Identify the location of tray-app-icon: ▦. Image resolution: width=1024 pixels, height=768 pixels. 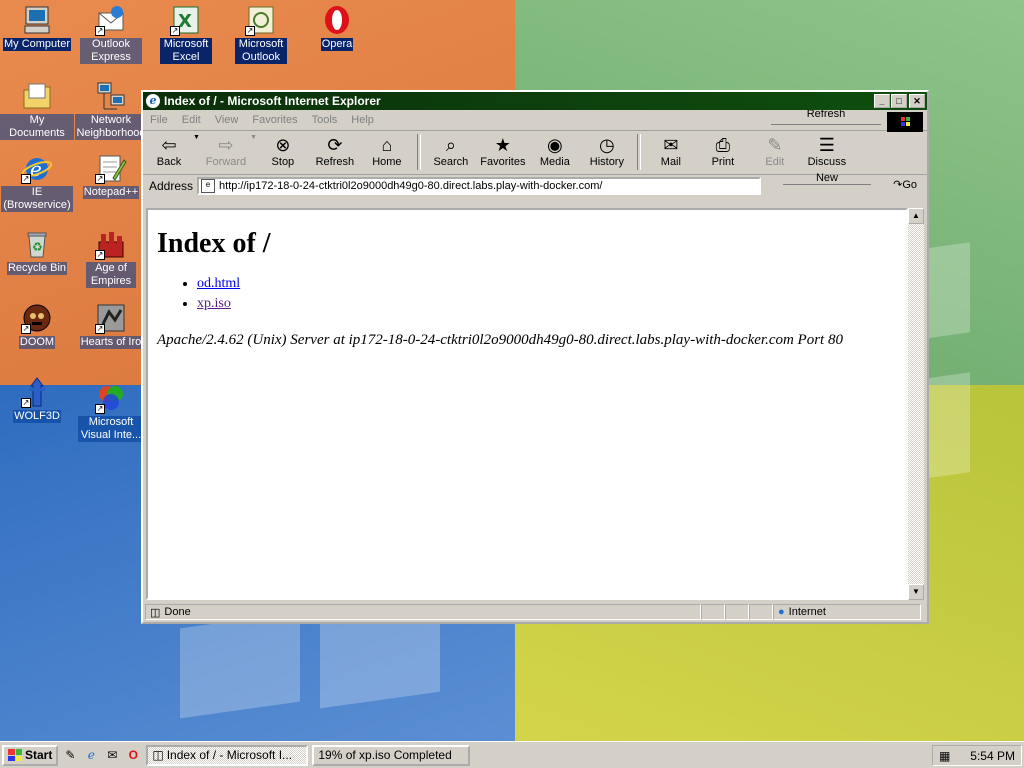
(944, 756).